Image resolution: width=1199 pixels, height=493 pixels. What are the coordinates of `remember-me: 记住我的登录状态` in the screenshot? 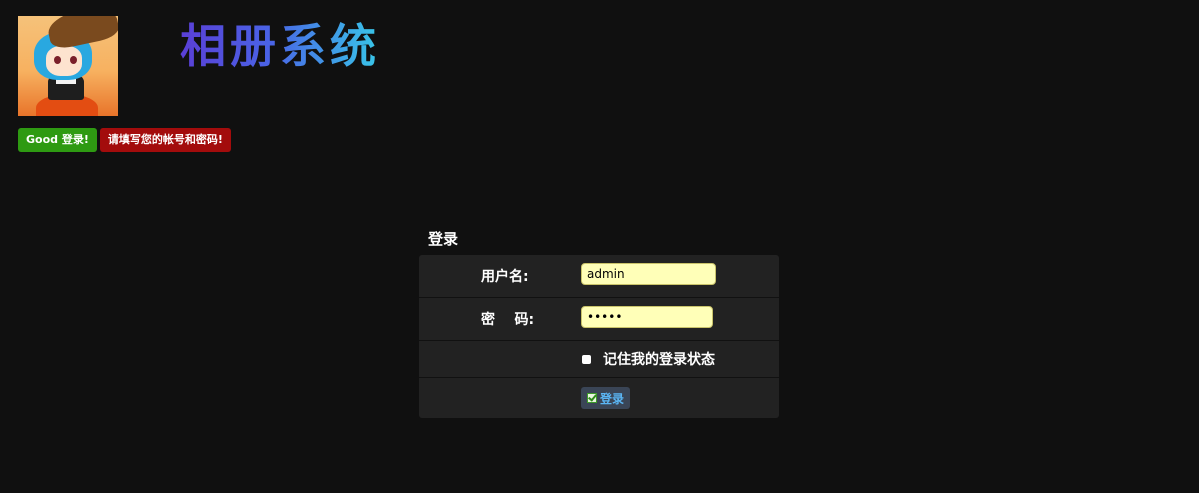 It's located at (648, 359).